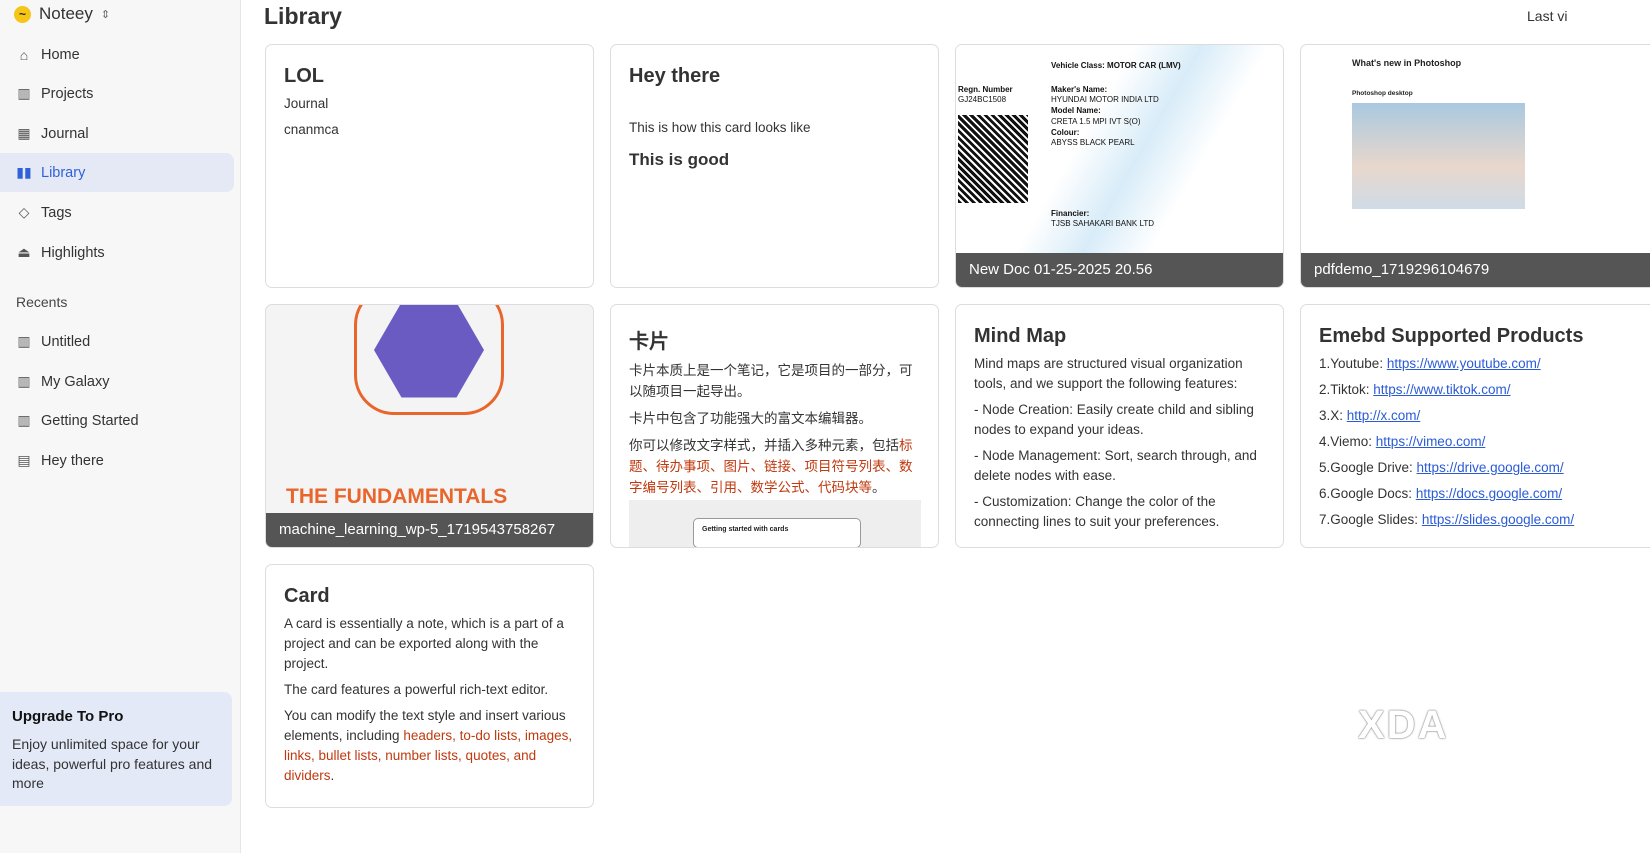  Describe the element at coordinates (1102, 223) in the screenshot. I see `doc-text: TJSB SAHAKARI BANK LTD` at that location.